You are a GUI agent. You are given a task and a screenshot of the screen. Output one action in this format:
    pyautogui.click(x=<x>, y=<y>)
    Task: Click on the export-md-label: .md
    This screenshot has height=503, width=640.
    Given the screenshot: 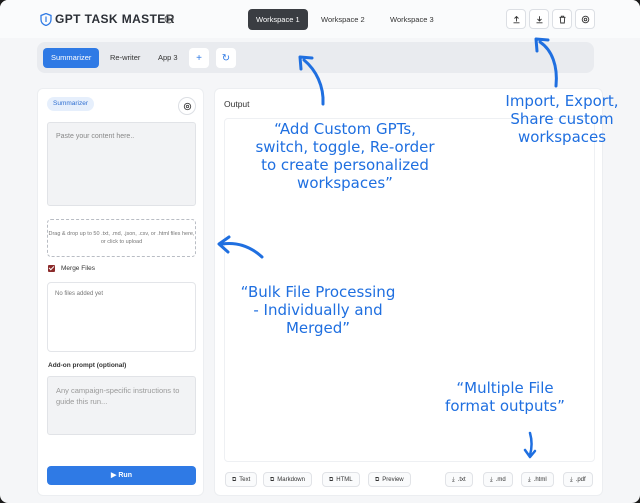 What is the action you would take?
    pyautogui.click(x=500, y=479)
    